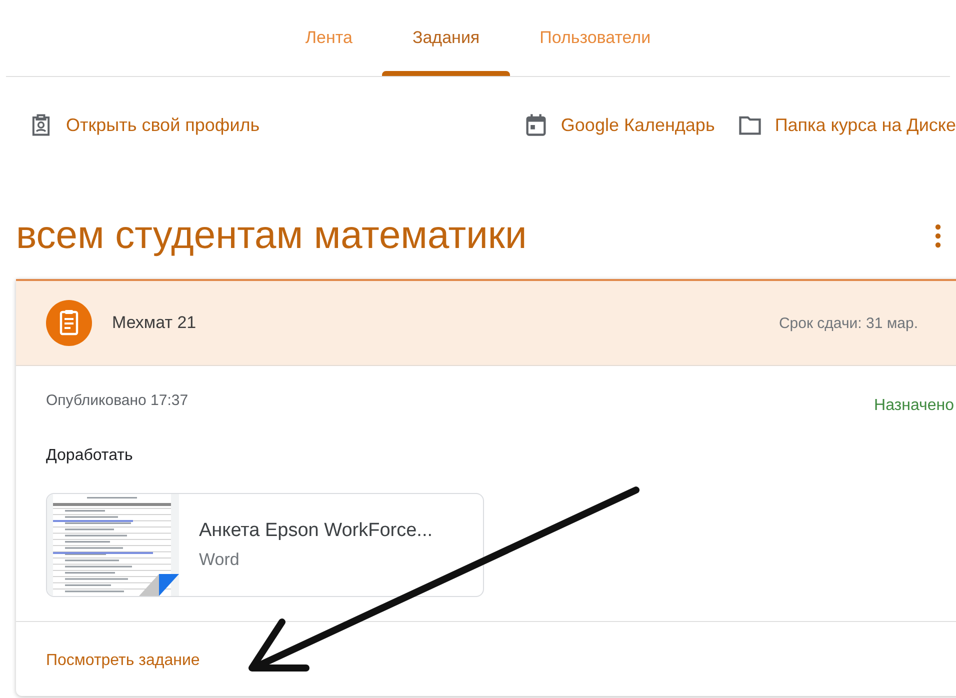 The width and height of the screenshot is (956, 698). Describe the element at coordinates (155, 323) in the screenshot. I see `class-name: Мехмат 21` at that location.